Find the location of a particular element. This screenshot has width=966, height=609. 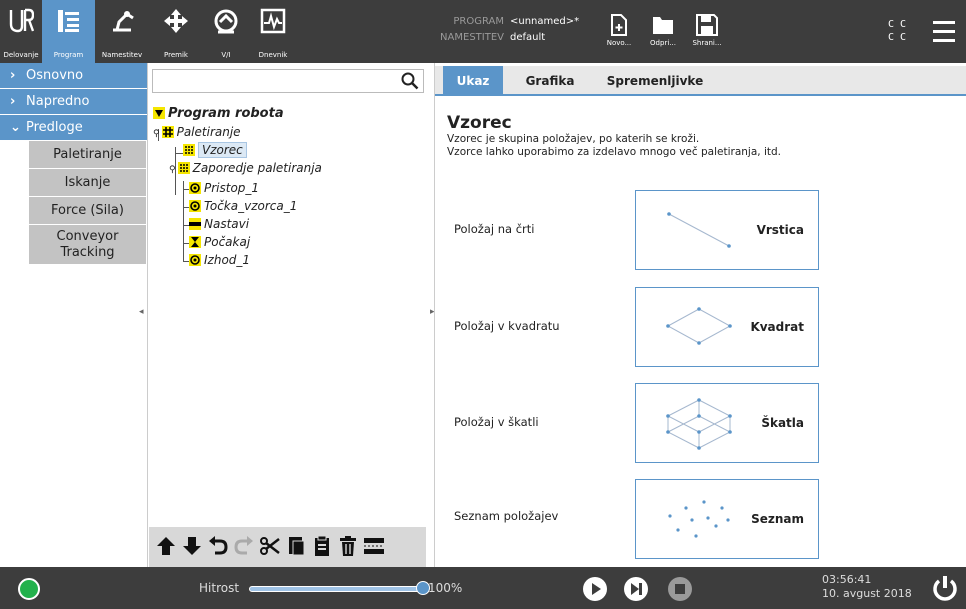

tab-command: Ukaz is located at coordinates (473, 81).